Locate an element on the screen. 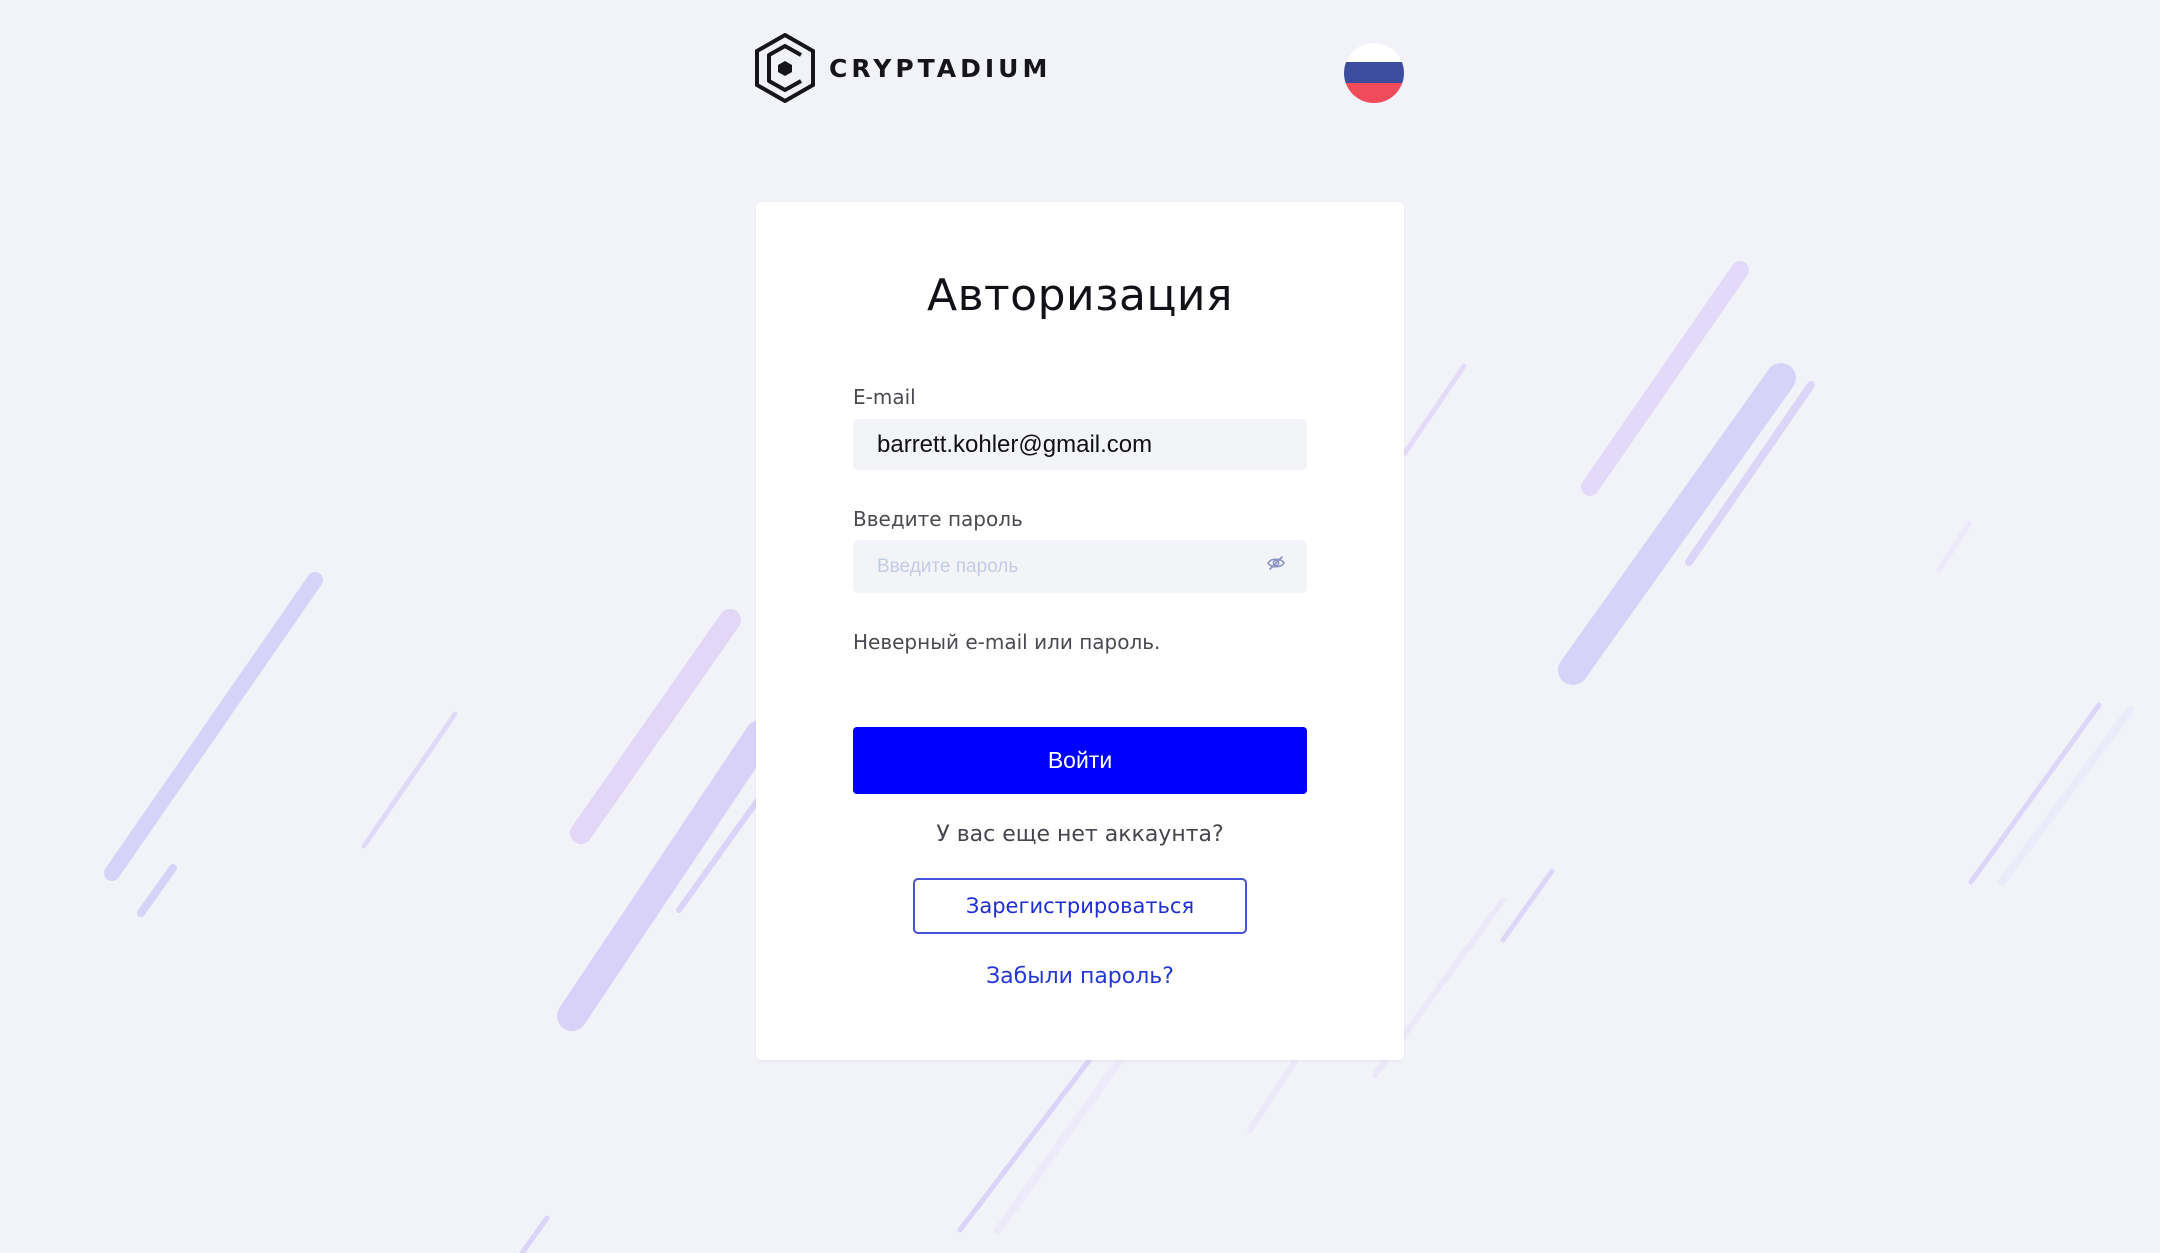 Image resolution: width=2160 pixels, height=1253 pixels. hexagon-c-logo-icon is located at coordinates (785, 68).